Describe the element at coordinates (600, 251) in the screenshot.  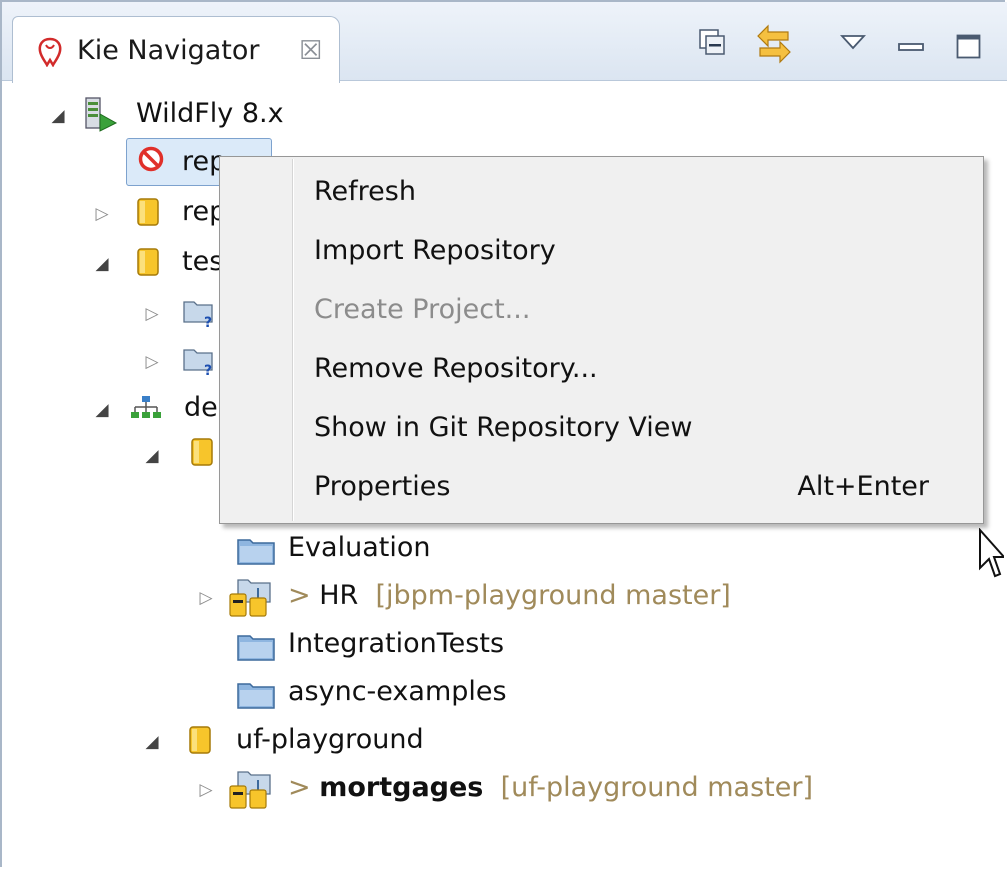
I see `menu-item-import-repository: Import Repository` at that location.